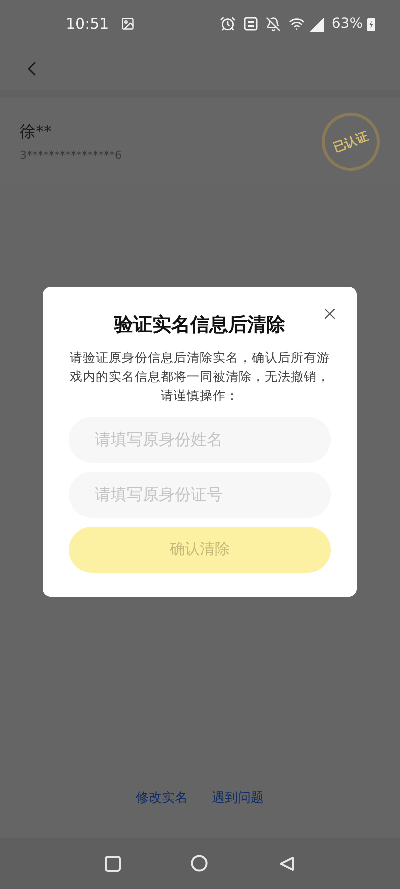 Image resolution: width=400 pixels, height=889 pixels. I want to click on user-name: 徐**, so click(36, 131).